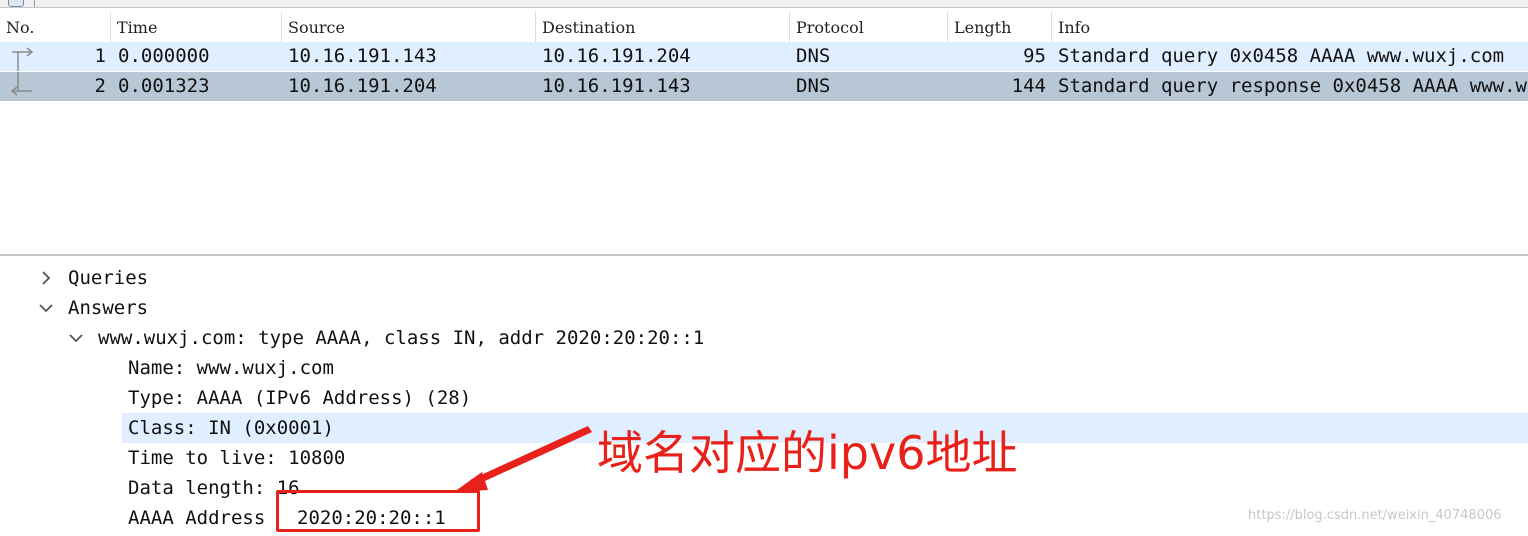 The image size is (1528, 536). I want to click on column-header-time: Time, so click(196, 27).